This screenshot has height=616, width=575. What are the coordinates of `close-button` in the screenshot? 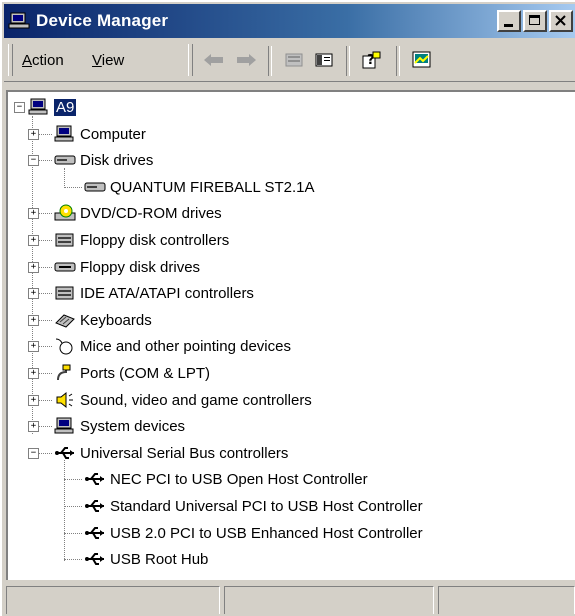 It's located at (561, 21).